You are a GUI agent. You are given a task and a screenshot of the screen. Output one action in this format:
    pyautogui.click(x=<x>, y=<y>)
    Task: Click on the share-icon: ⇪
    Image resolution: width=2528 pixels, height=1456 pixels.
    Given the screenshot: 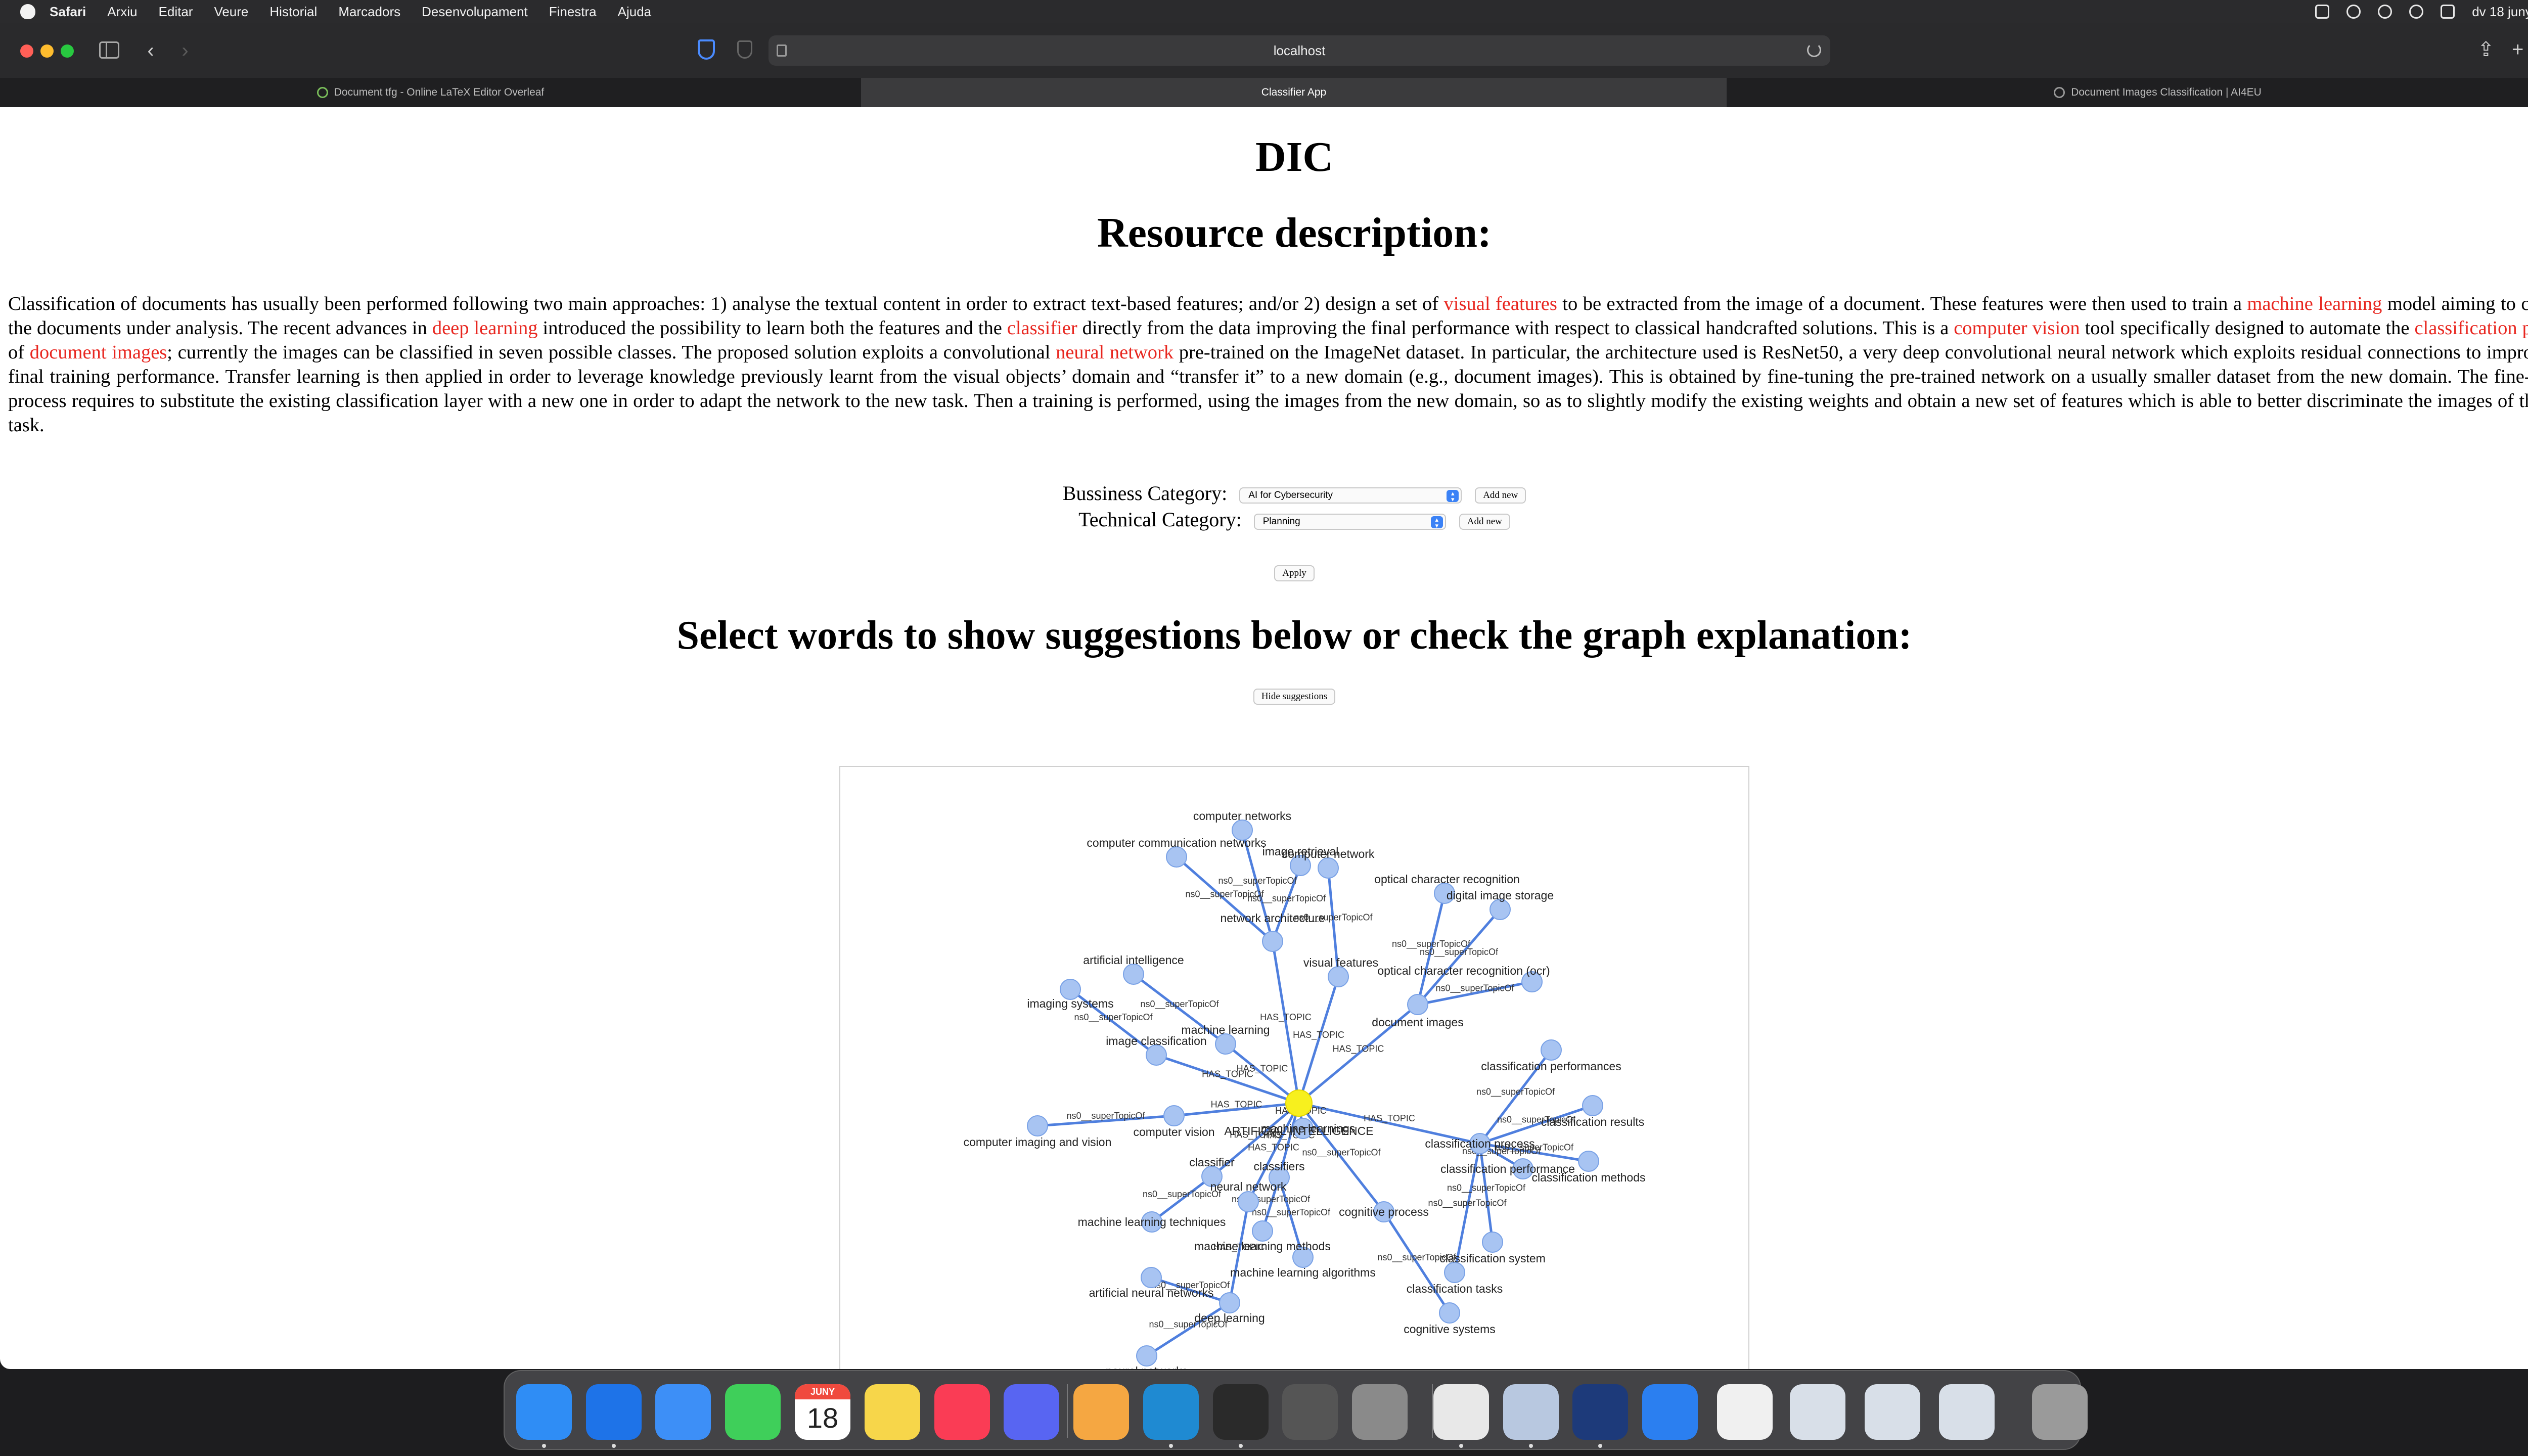 What is the action you would take?
    pyautogui.click(x=2486, y=49)
    